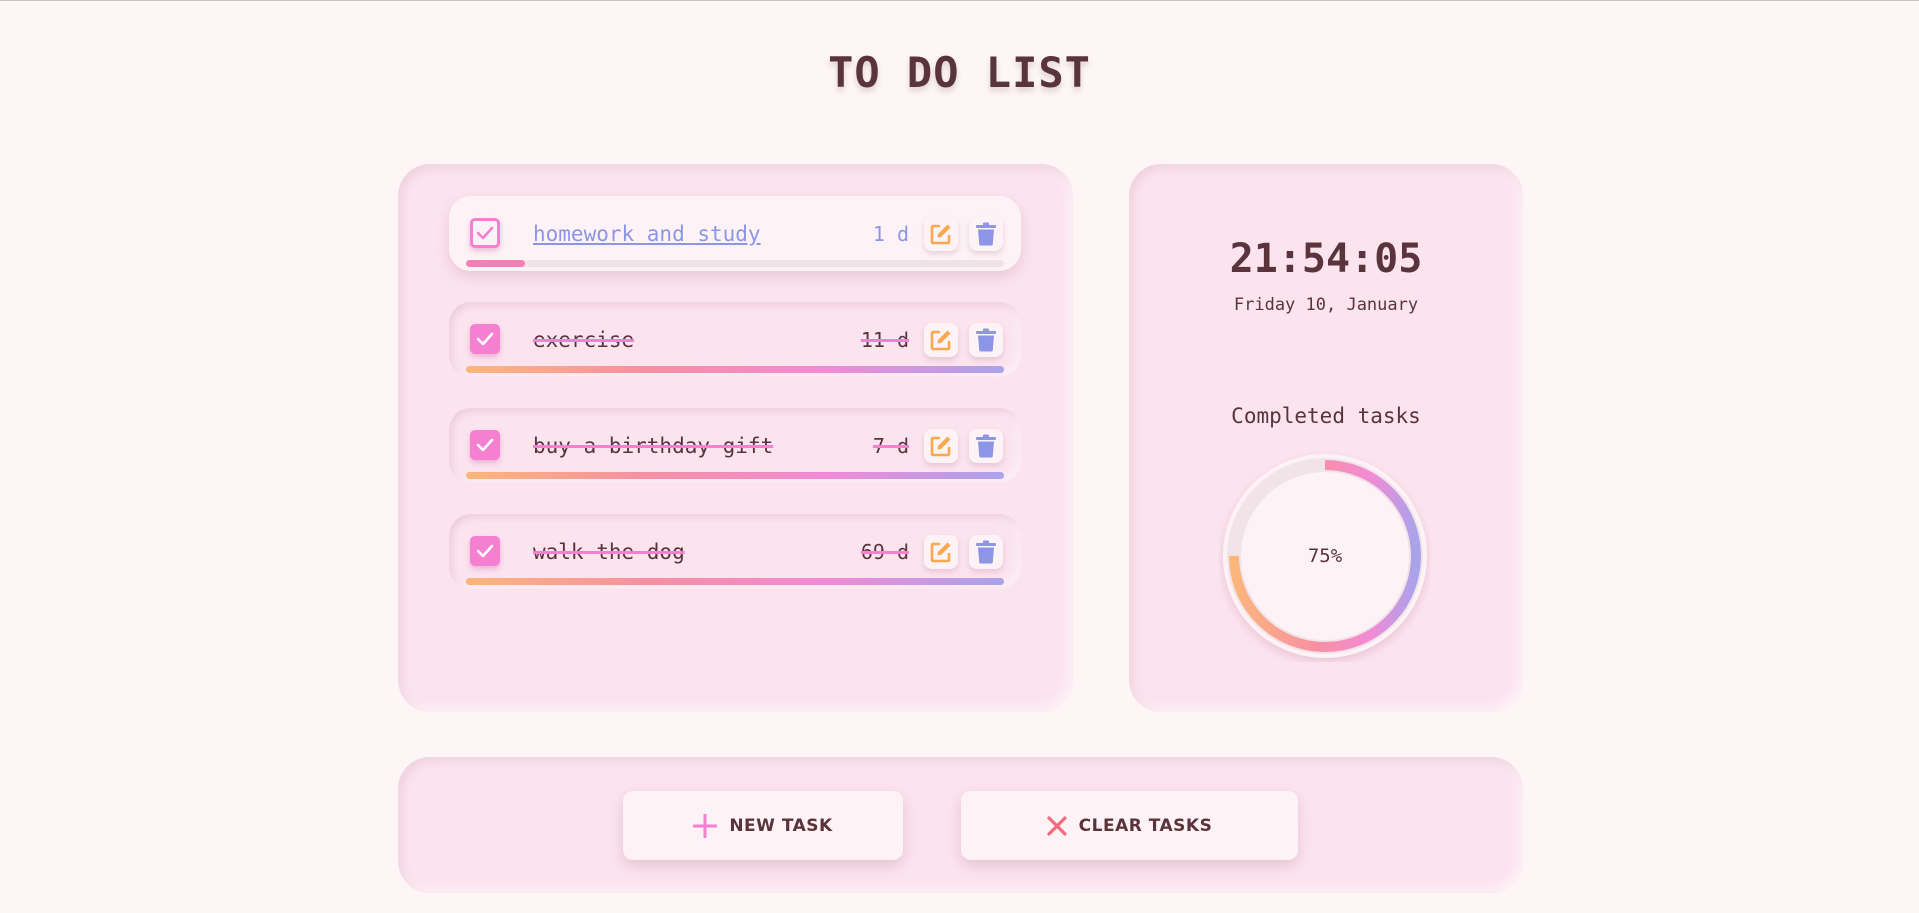  What do you see at coordinates (1326, 305) in the screenshot?
I see `clock-date: Friday 10, January` at bounding box center [1326, 305].